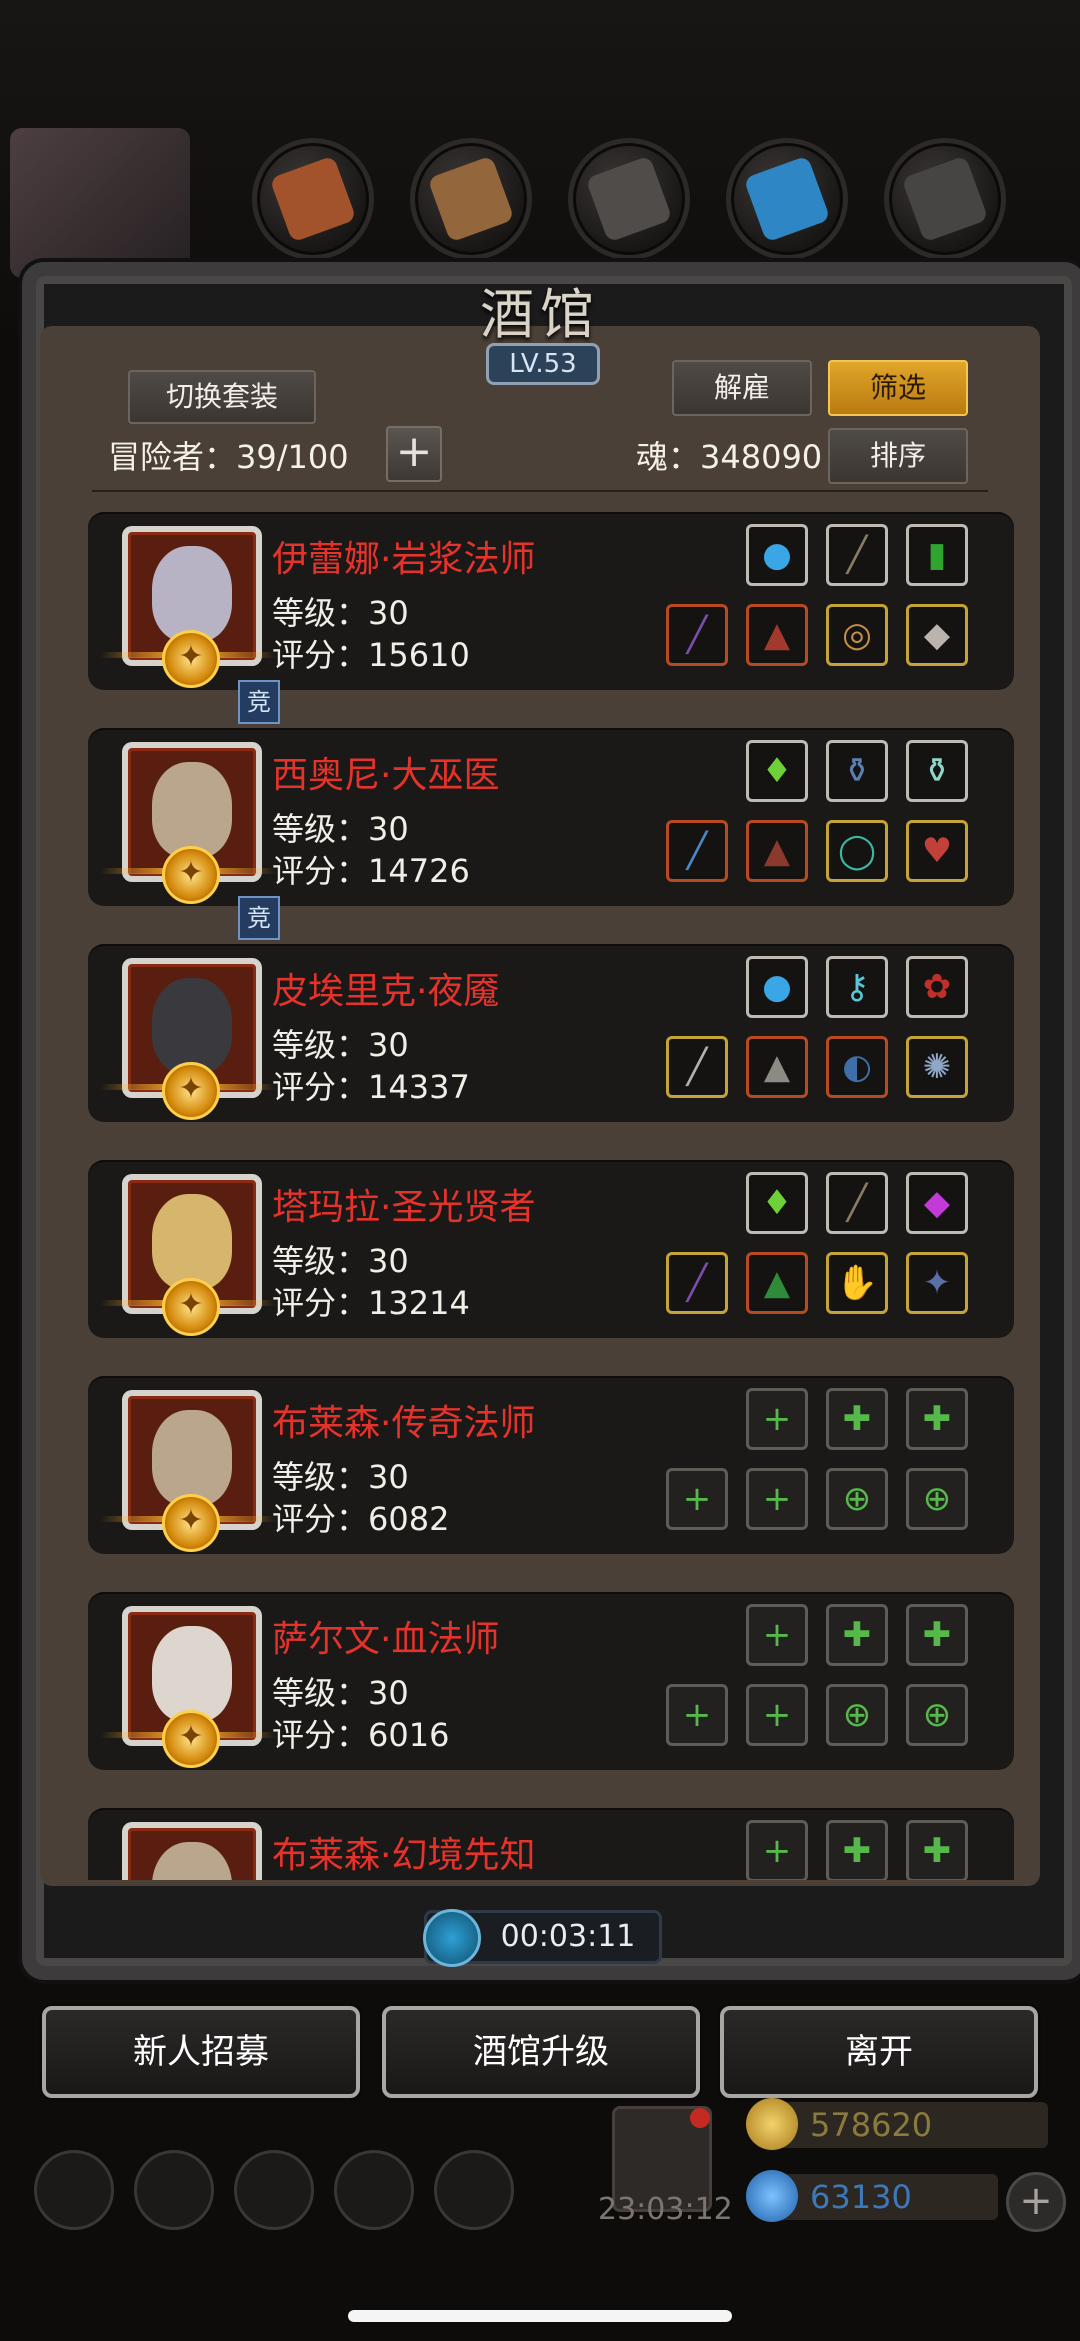 The image size is (1080, 2341). What do you see at coordinates (259, 918) in the screenshot?
I see `arena-badge: 竞` at bounding box center [259, 918].